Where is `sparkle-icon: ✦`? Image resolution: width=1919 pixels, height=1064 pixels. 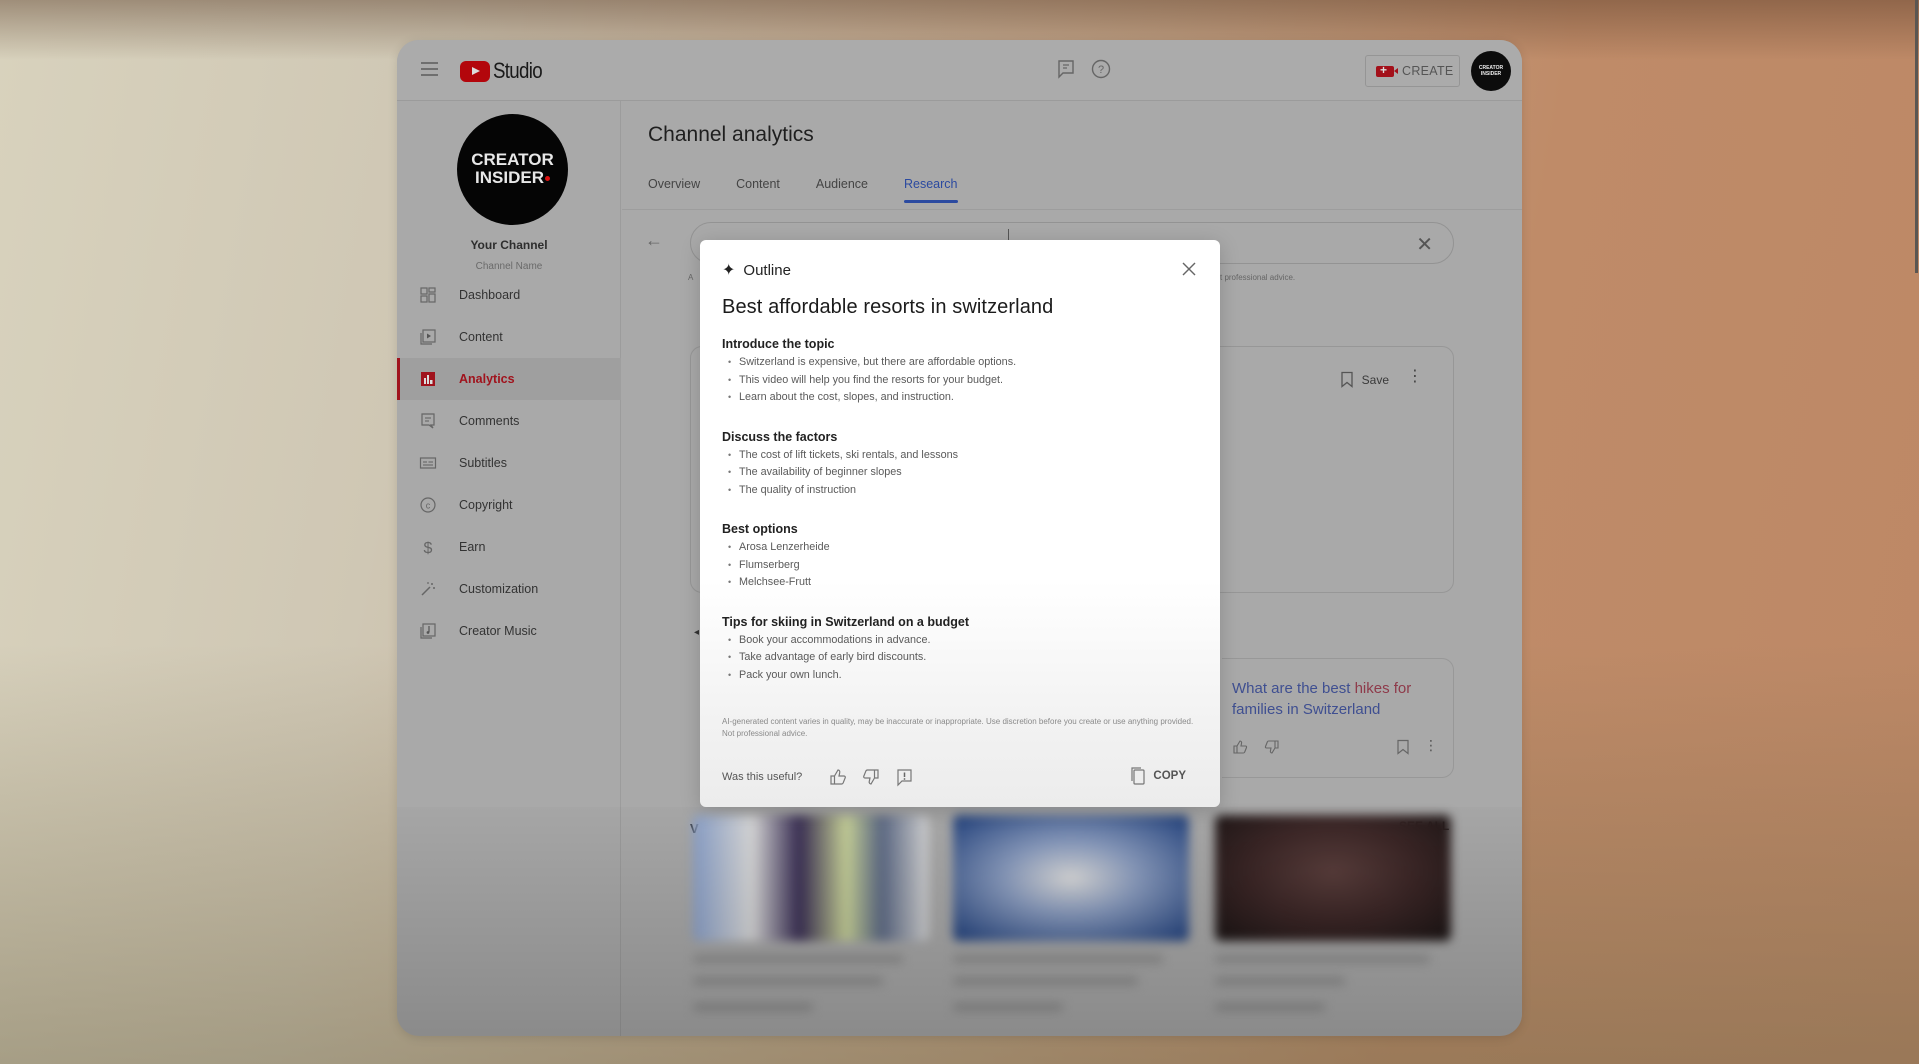 sparkle-icon: ✦ is located at coordinates (729, 270).